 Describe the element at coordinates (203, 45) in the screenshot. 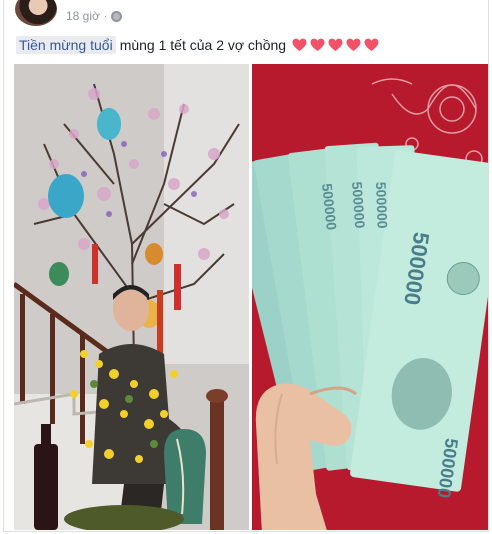

I see `caption-text: mùng 1 tết của 2 vợ chồng` at that location.